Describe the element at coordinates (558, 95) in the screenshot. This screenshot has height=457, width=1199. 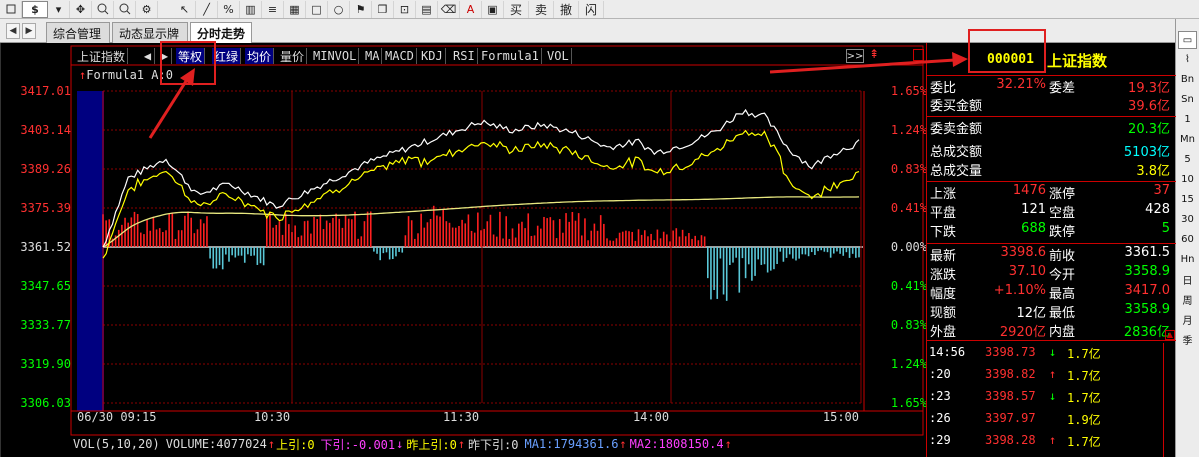
I see `annotation-arrows` at that location.